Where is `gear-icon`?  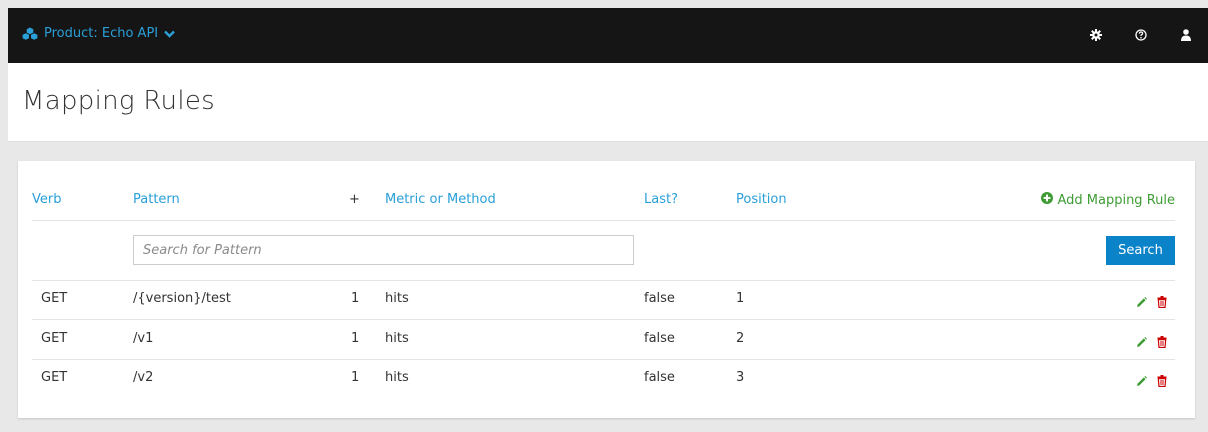 gear-icon is located at coordinates (1095, 35).